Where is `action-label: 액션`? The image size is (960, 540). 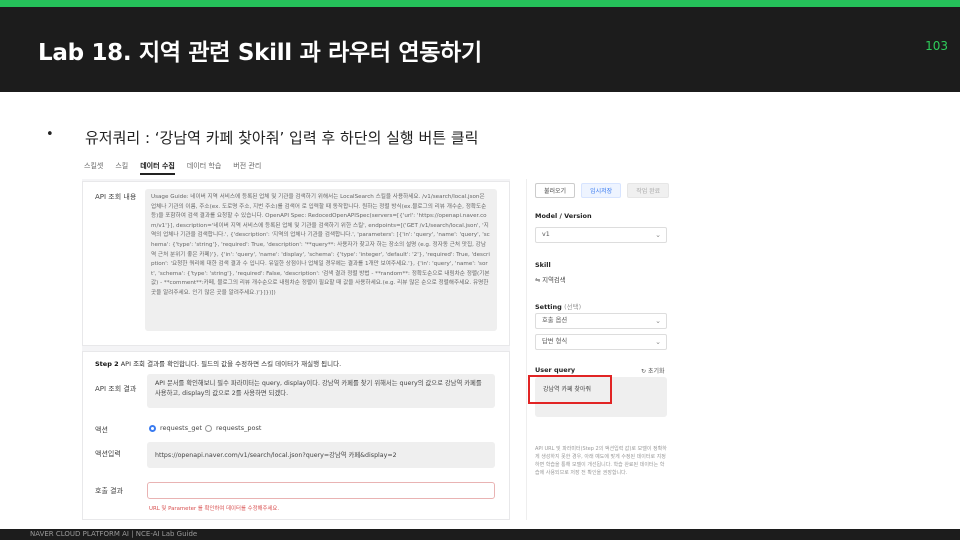 action-label: 액션 is located at coordinates (101, 430).